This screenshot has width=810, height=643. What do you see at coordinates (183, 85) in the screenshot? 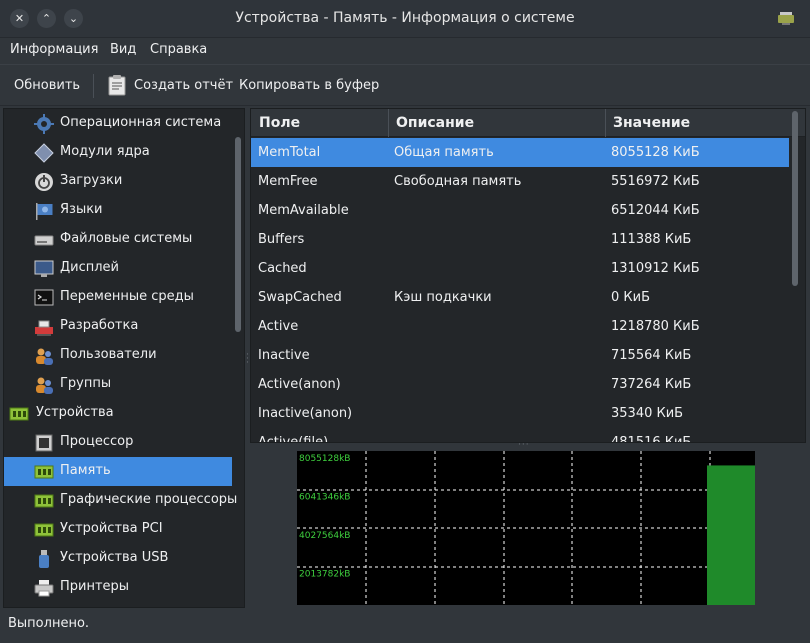
I see `create-report-button: Создать отчёт` at bounding box center [183, 85].